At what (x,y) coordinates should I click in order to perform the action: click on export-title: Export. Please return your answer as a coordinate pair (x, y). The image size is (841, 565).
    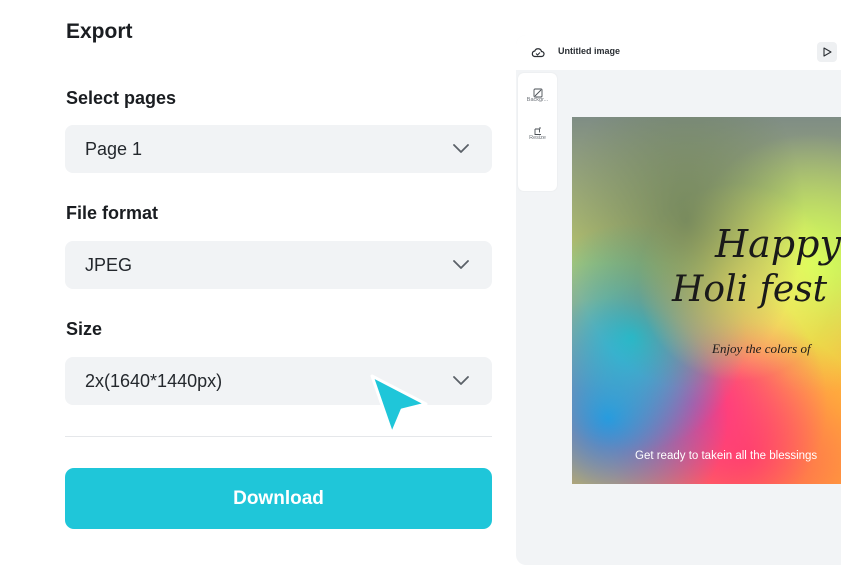
    Looking at the image, I should click on (99, 31).